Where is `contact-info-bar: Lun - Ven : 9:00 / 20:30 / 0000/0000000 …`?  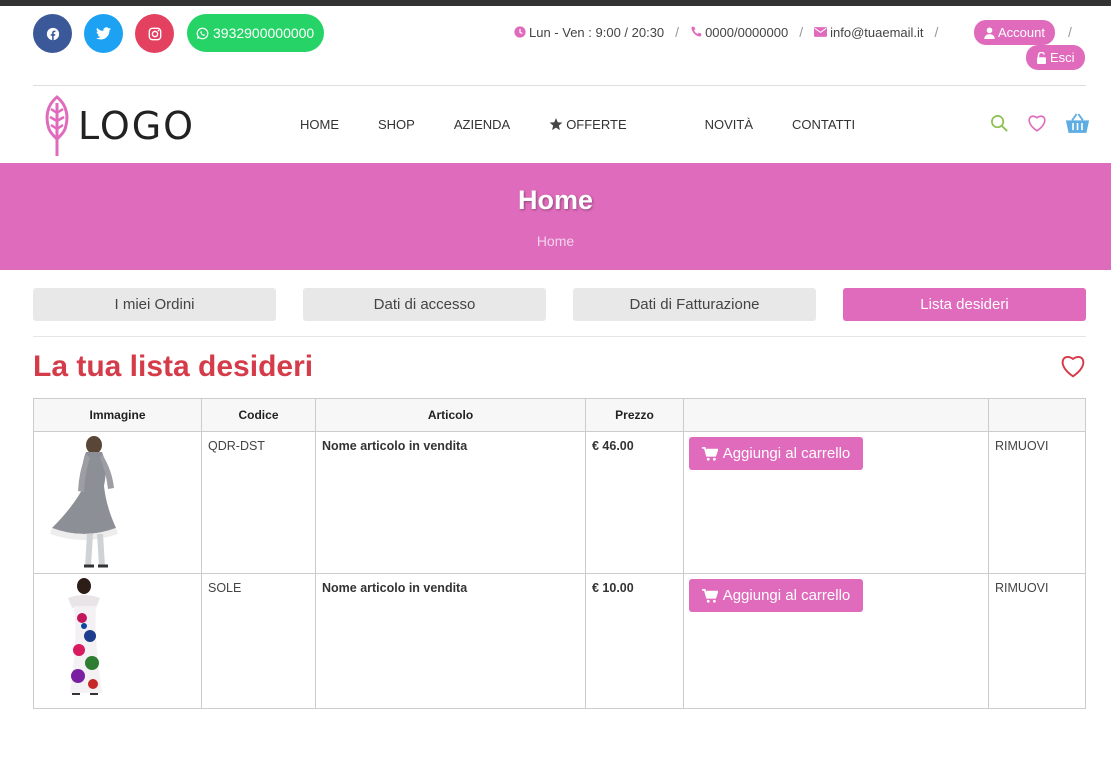 contact-info-bar: Lun - Ven : 9:00 / 20:30 / 0000/0000000 … is located at coordinates (731, 32).